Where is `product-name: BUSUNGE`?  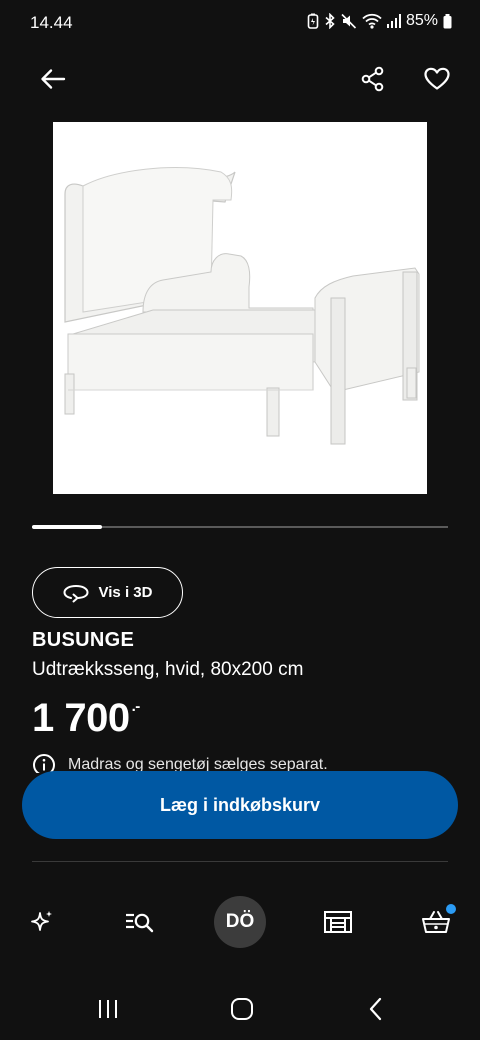 product-name: BUSUNGE is located at coordinates (83, 640).